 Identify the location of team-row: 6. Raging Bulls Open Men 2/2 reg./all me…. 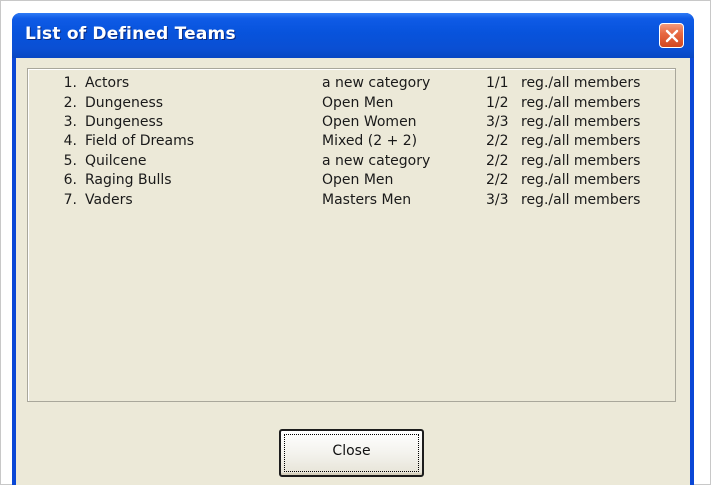
(351, 182).